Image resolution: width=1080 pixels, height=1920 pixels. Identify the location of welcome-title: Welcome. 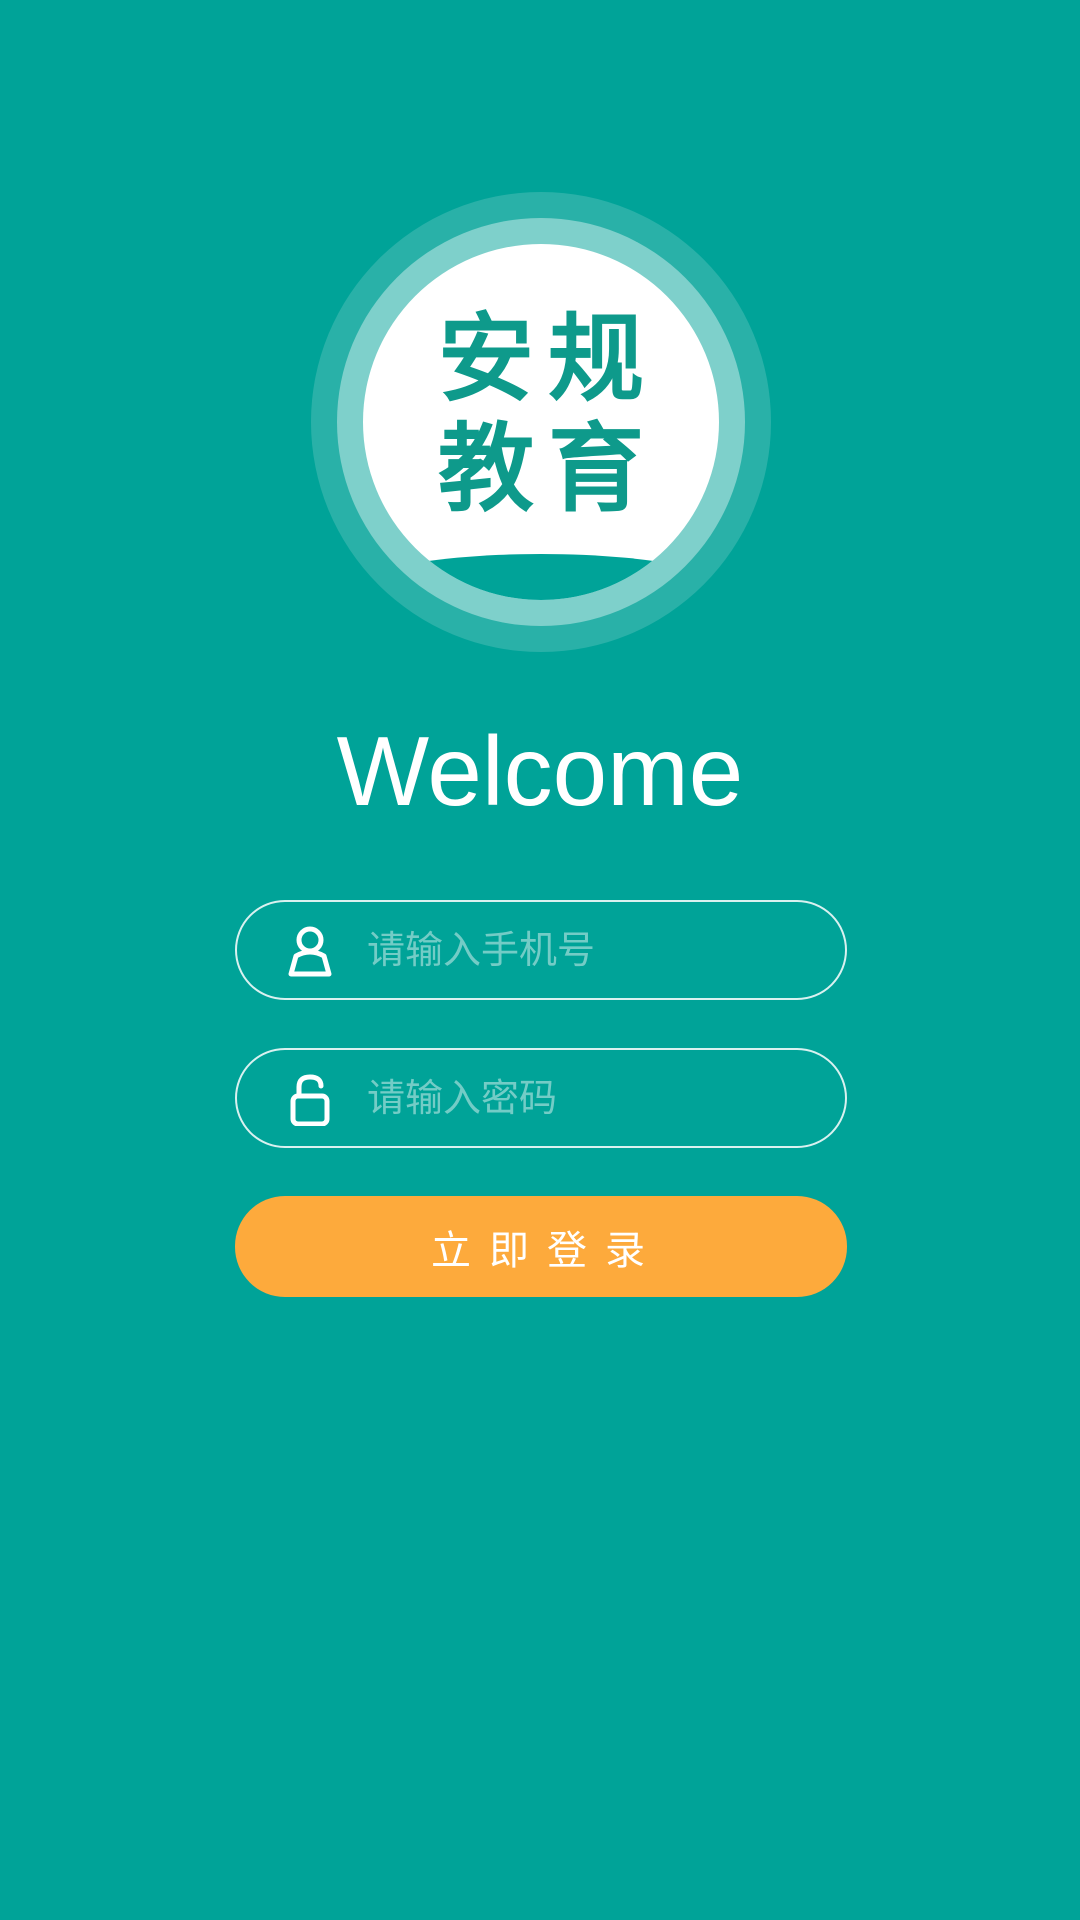
(540, 771).